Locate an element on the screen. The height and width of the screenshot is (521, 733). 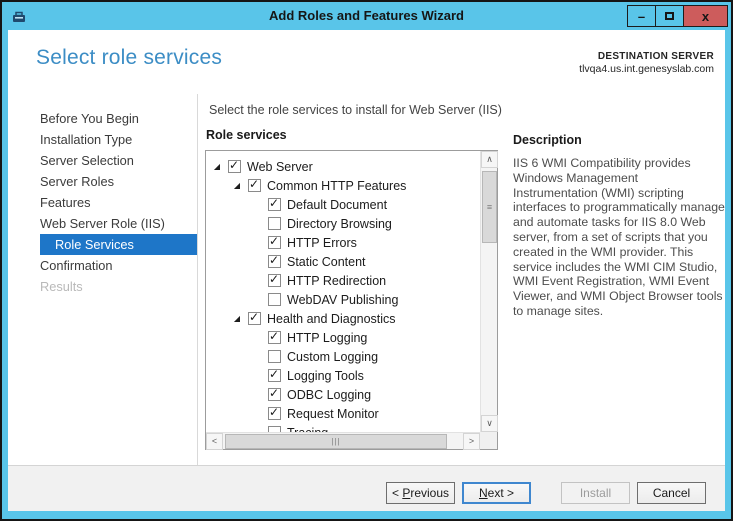
description-heading: Description is located at coordinates (547, 140).